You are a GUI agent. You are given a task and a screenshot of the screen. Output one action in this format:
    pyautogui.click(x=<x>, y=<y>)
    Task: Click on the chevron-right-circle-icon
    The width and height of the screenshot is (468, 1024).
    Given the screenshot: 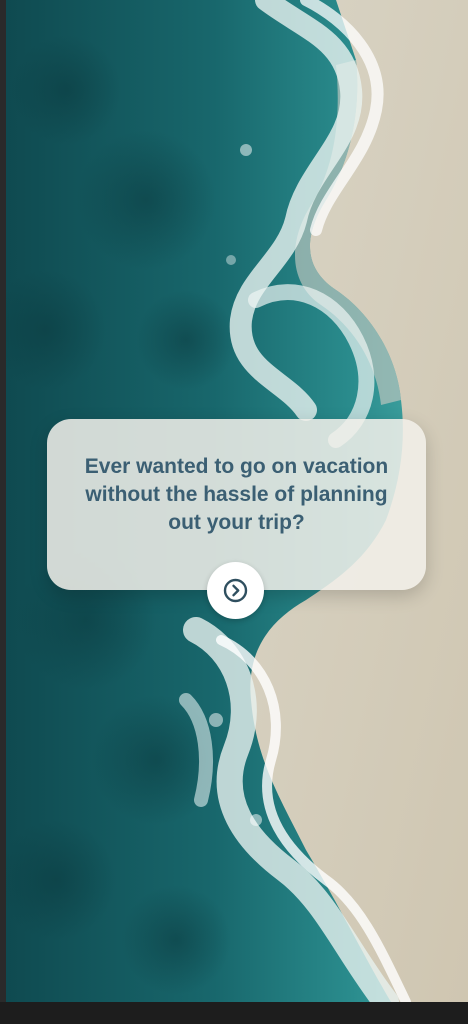 What is the action you would take?
    pyautogui.click(x=235, y=590)
    